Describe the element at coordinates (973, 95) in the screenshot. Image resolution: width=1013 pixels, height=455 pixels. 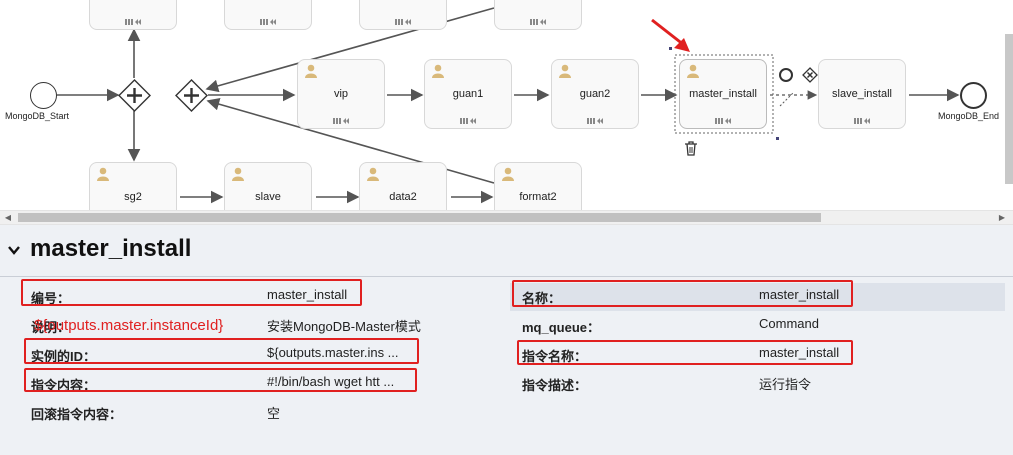
I see `end-event` at that location.